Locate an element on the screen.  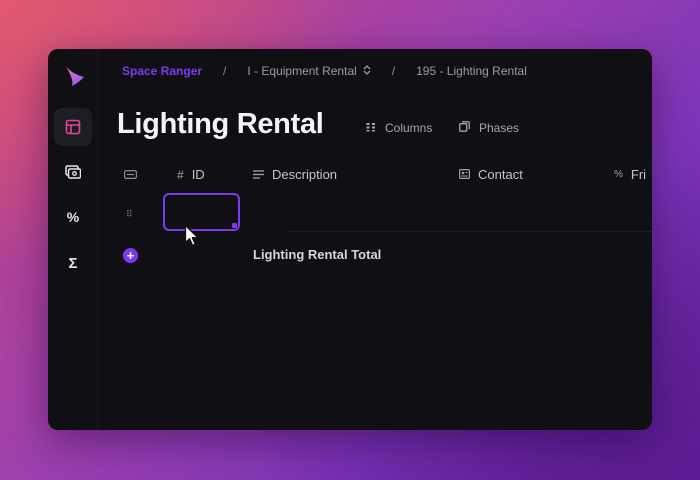
breadcrumb-app: Space Ranger is located at coordinates (162, 71).